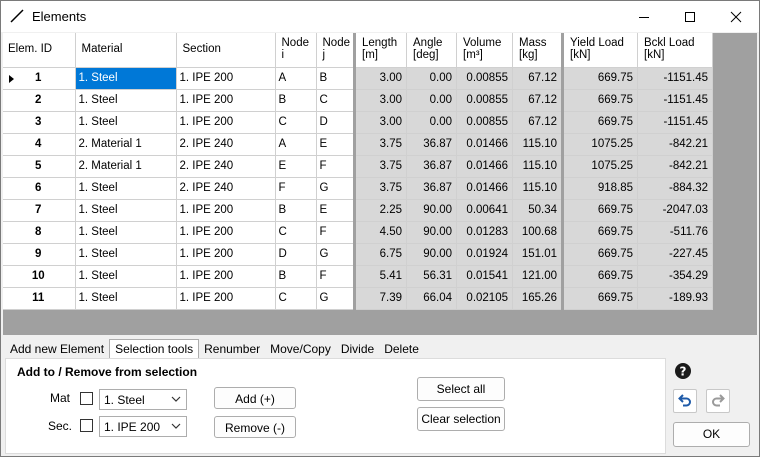  What do you see at coordinates (39, 188) in the screenshot?
I see `elem-id-cell: 6` at bounding box center [39, 188].